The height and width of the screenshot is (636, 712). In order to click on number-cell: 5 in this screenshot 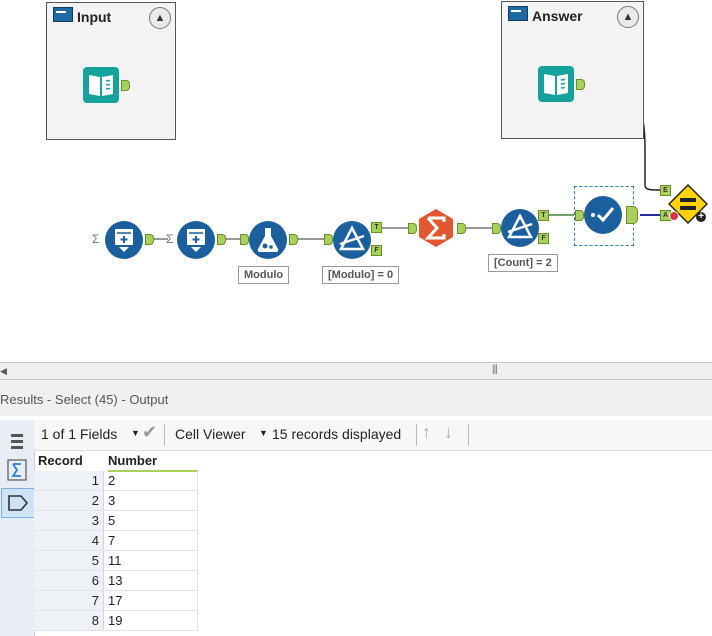, I will do `click(151, 521)`.